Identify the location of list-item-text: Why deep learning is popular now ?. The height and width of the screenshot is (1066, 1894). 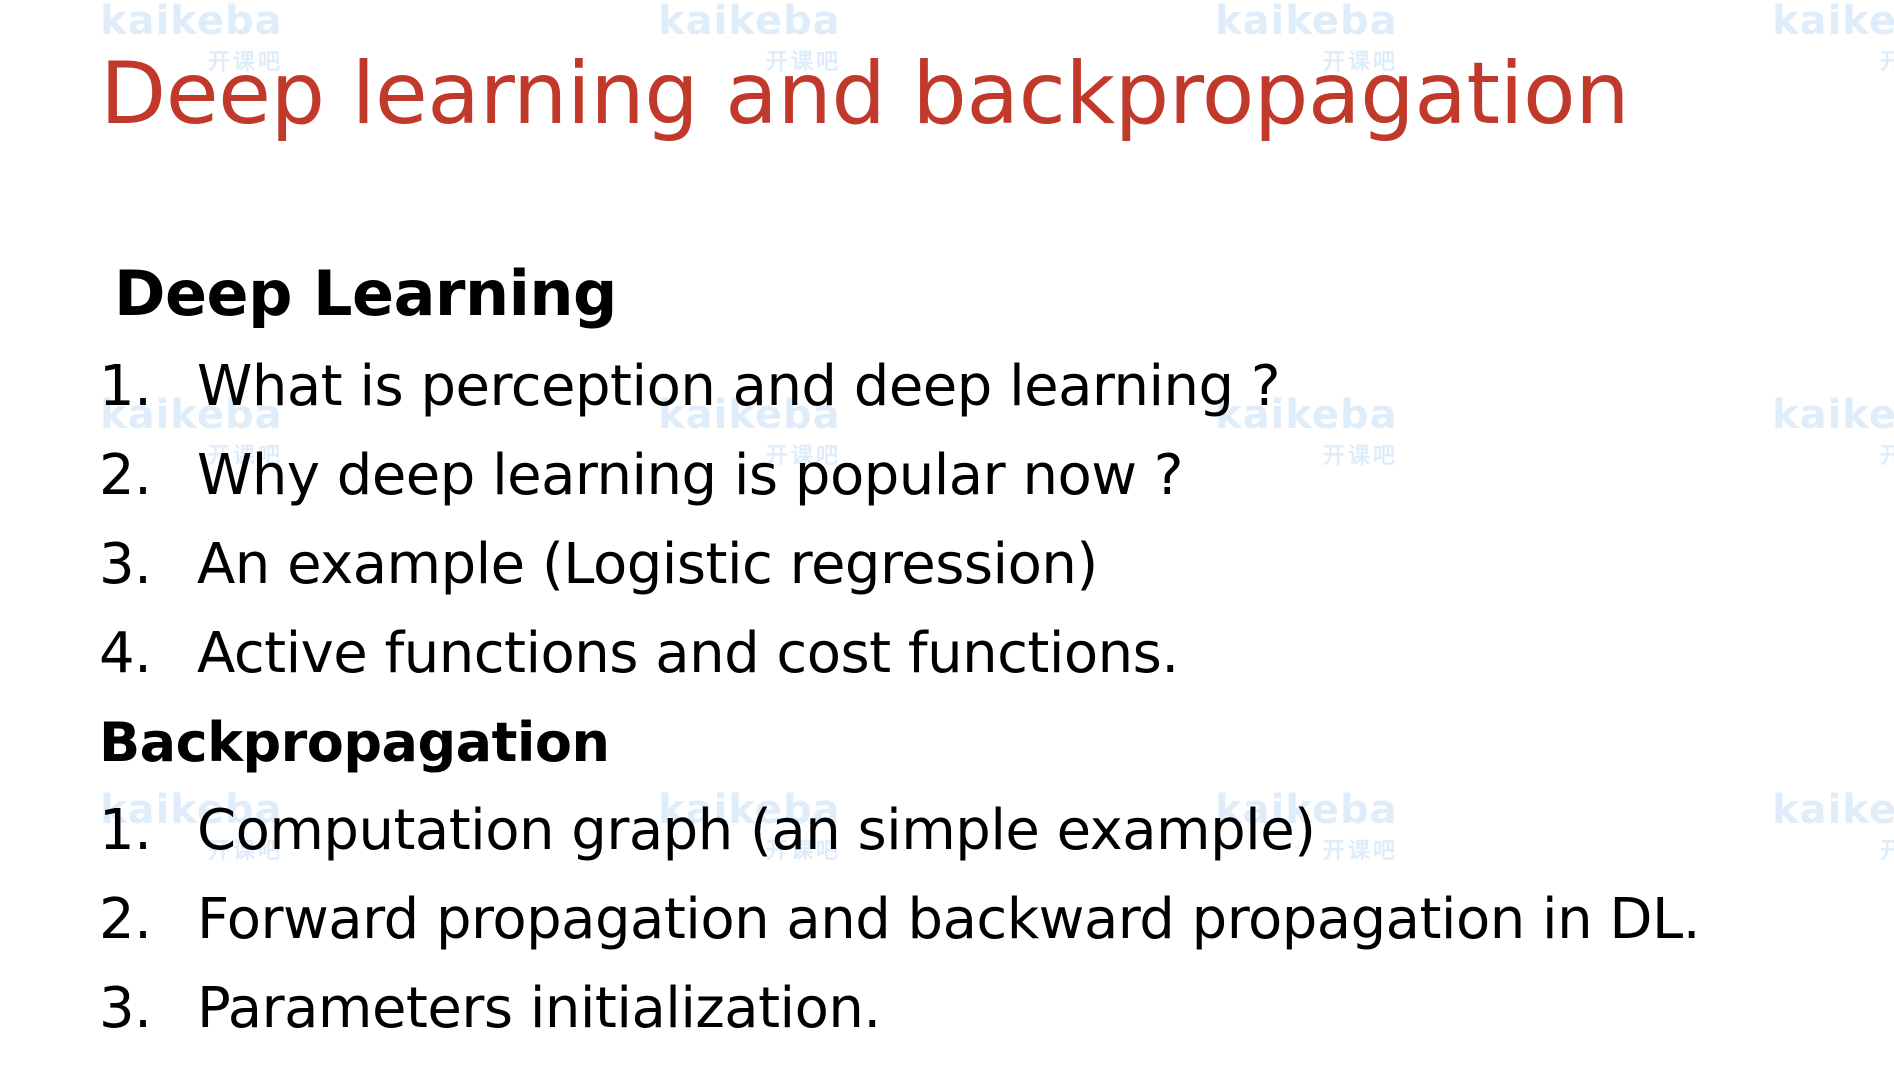
(690, 475).